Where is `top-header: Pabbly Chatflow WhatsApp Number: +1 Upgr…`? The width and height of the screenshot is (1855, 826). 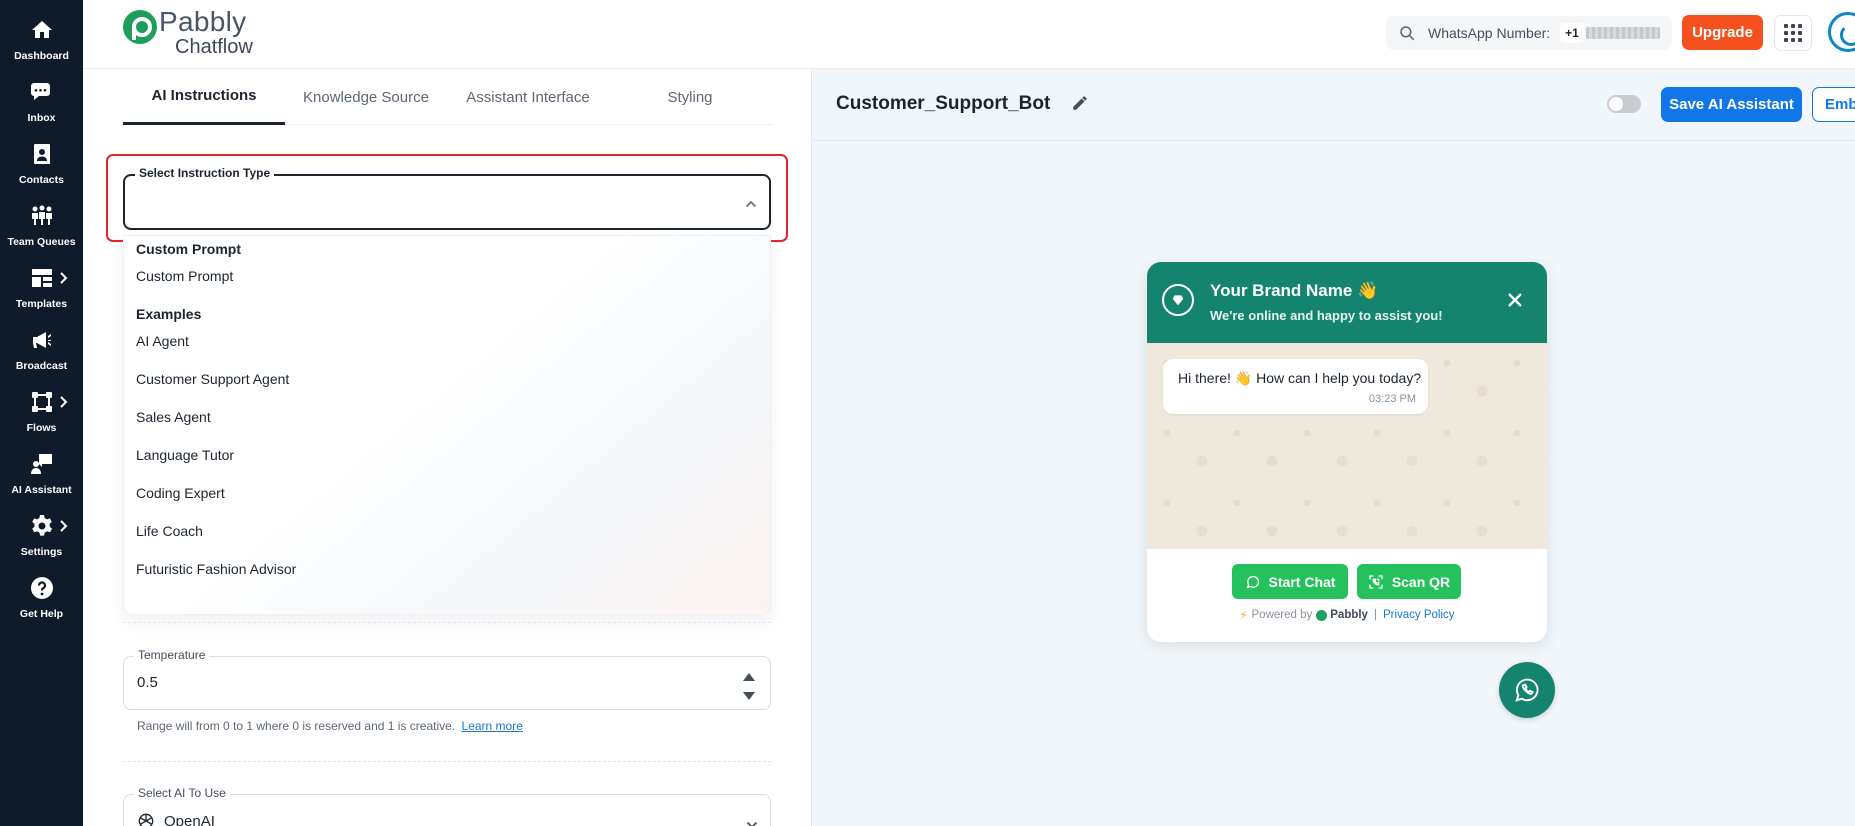 top-header: Pabbly Chatflow WhatsApp Number: +1 Upgr… is located at coordinates (969, 34).